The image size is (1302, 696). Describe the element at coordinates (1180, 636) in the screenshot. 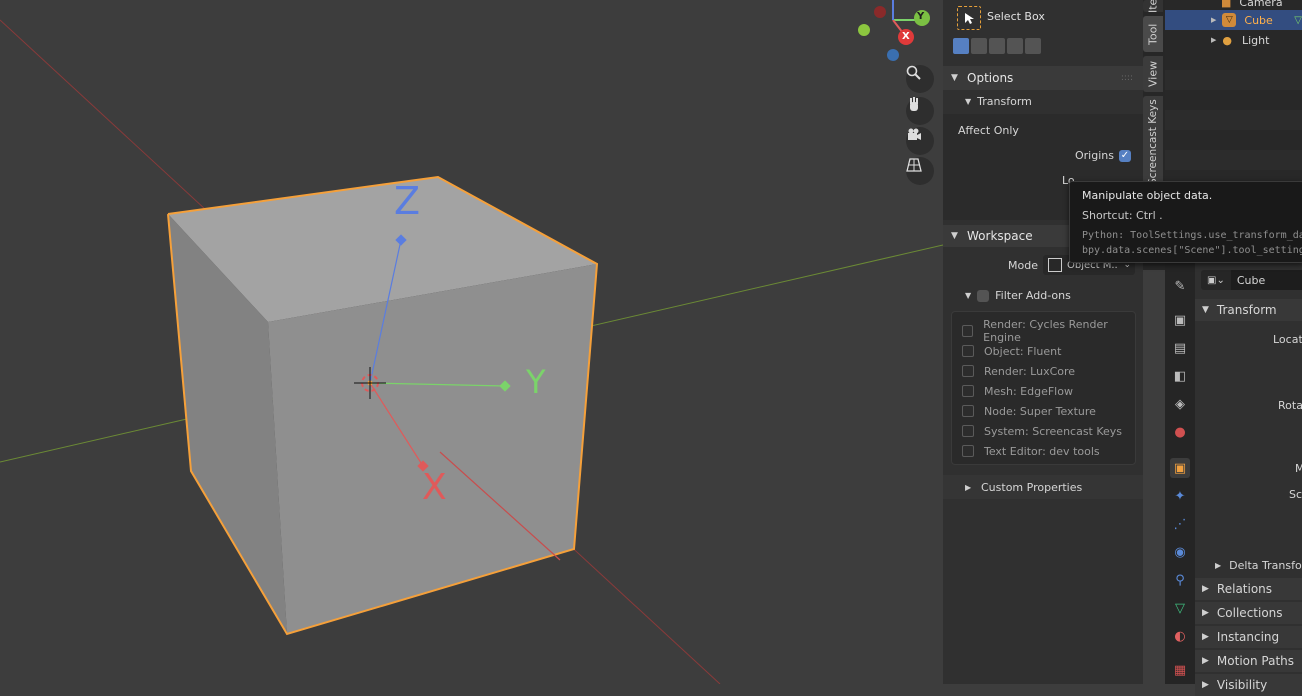

I see `material-icon: ◐` at that location.